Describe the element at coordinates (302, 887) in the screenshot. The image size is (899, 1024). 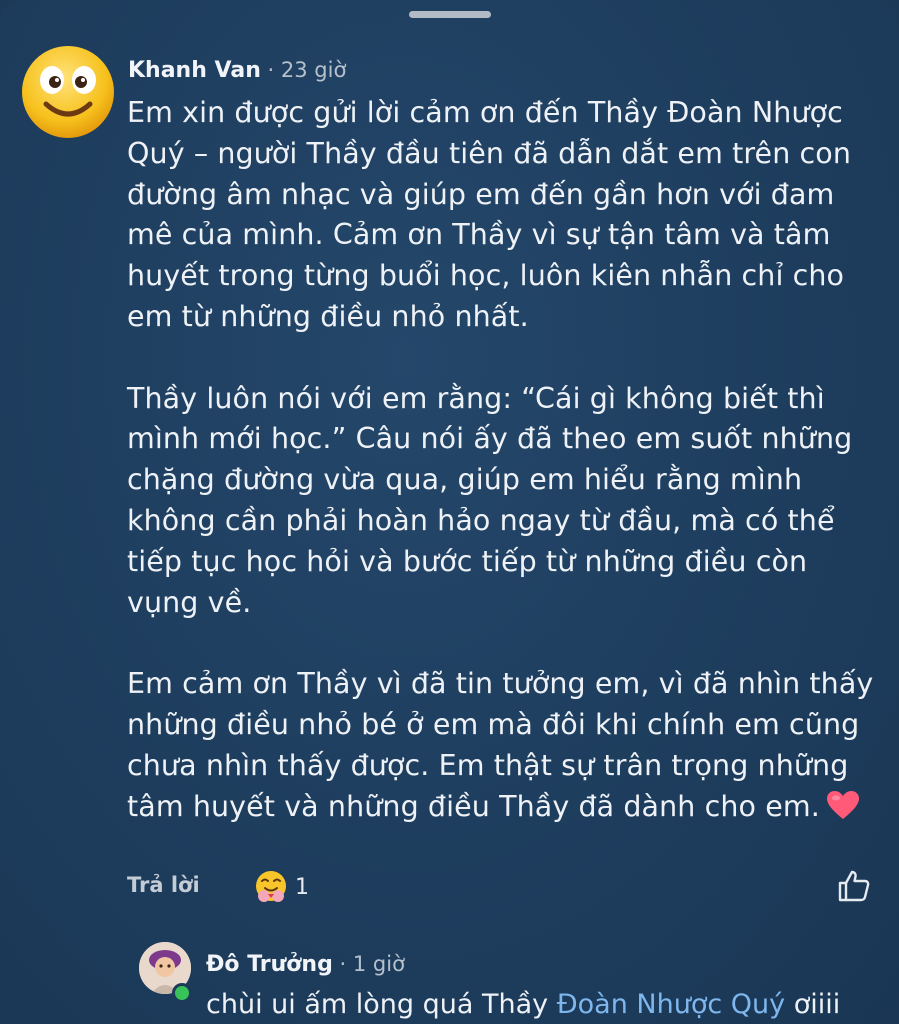
I see `reaction-count: 1` at that location.